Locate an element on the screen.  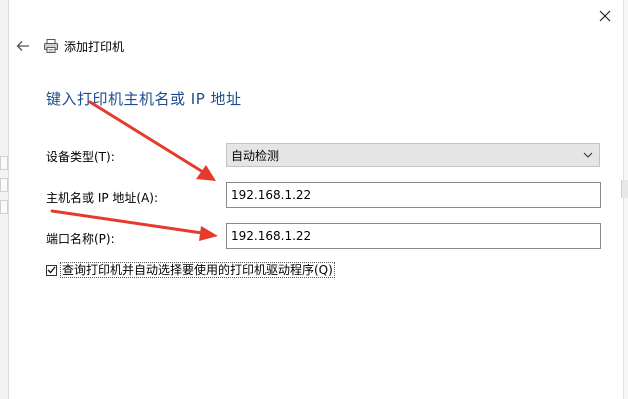
host-input: 192.168.1.22 is located at coordinates (413, 195).